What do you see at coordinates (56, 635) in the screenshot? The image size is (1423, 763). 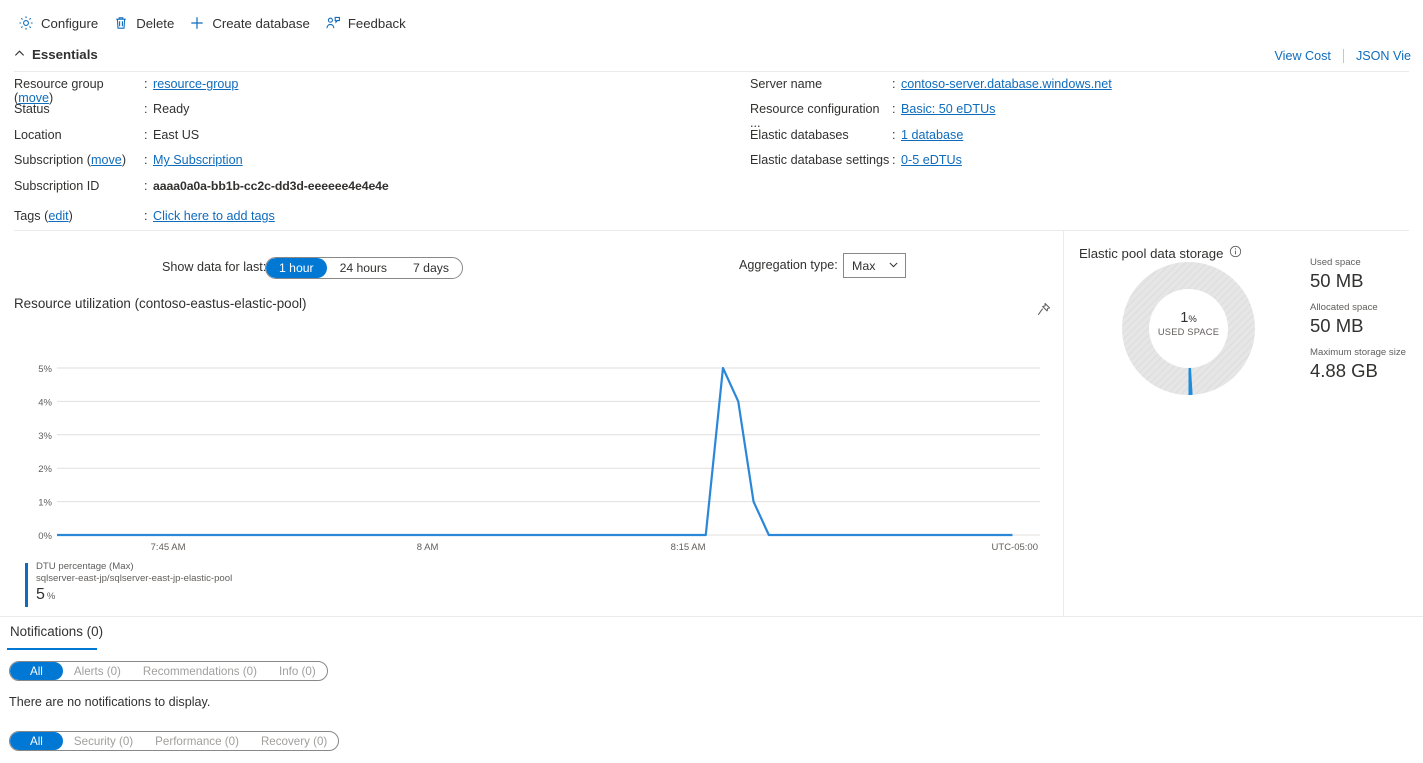 I see `tab-notifications: Notifications (0)` at bounding box center [56, 635].